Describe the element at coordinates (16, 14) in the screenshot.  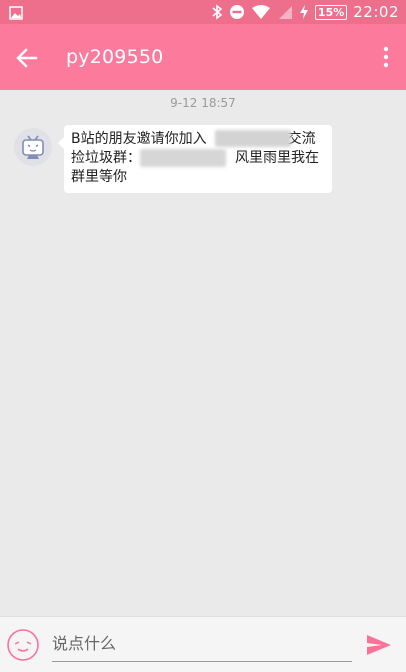
I see `image-icon` at that location.